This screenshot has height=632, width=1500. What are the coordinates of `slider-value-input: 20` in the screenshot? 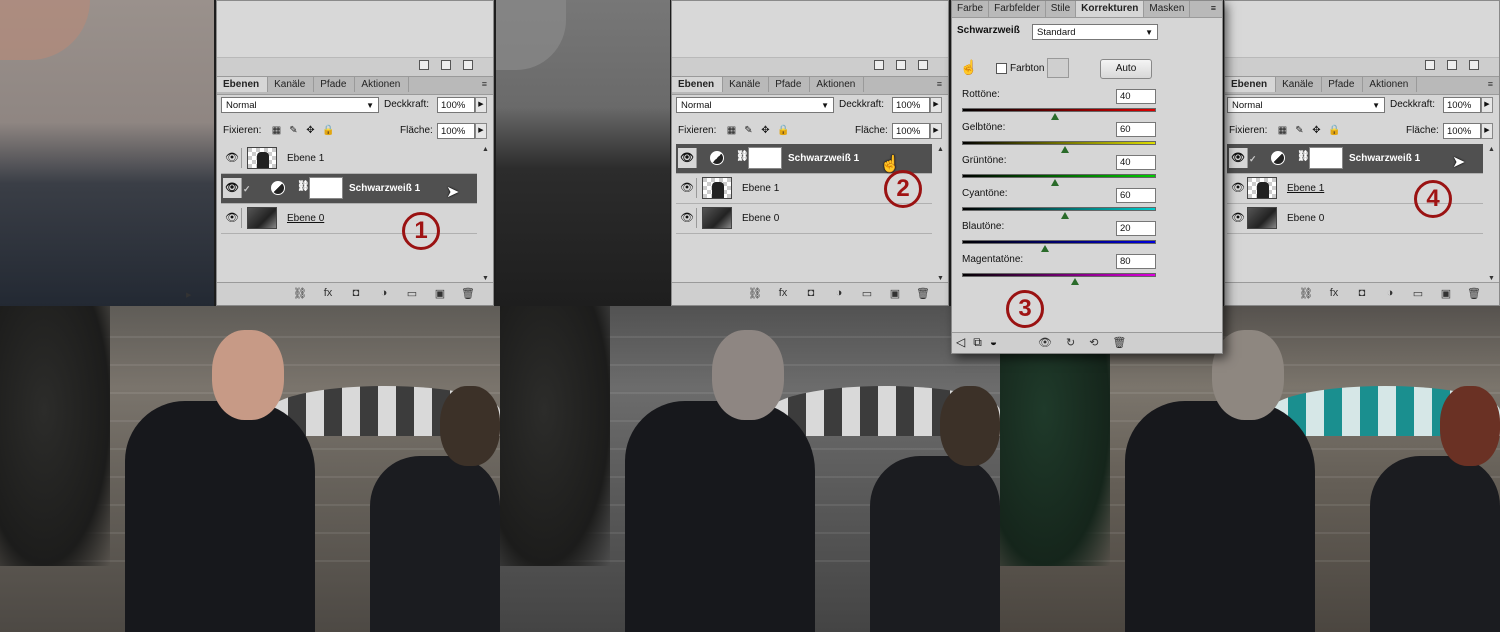 It's located at (1136, 228).